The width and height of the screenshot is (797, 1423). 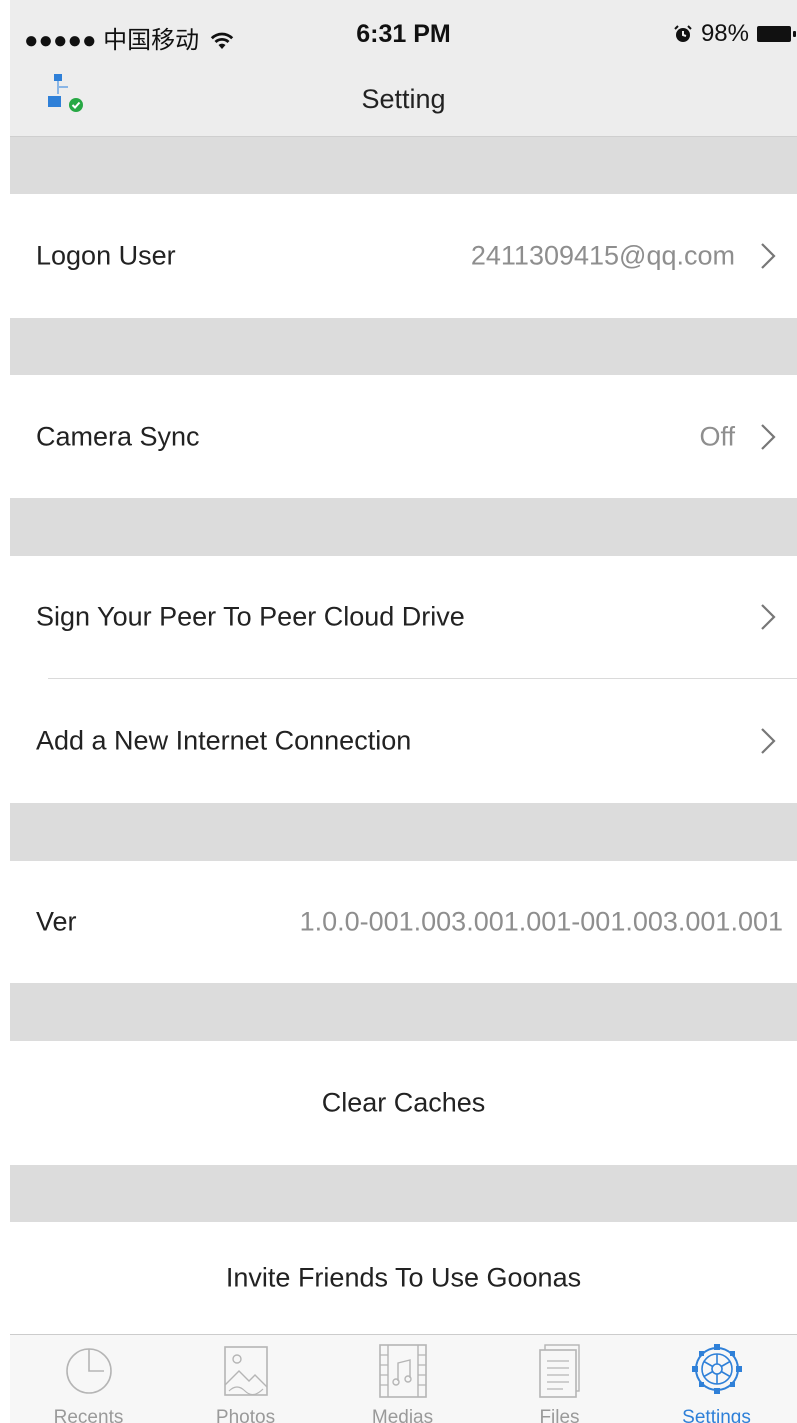 What do you see at coordinates (403, 436) in the screenshot?
I see `camera-sync-row: Camera Sync Off` at bounding box center [403, 436].